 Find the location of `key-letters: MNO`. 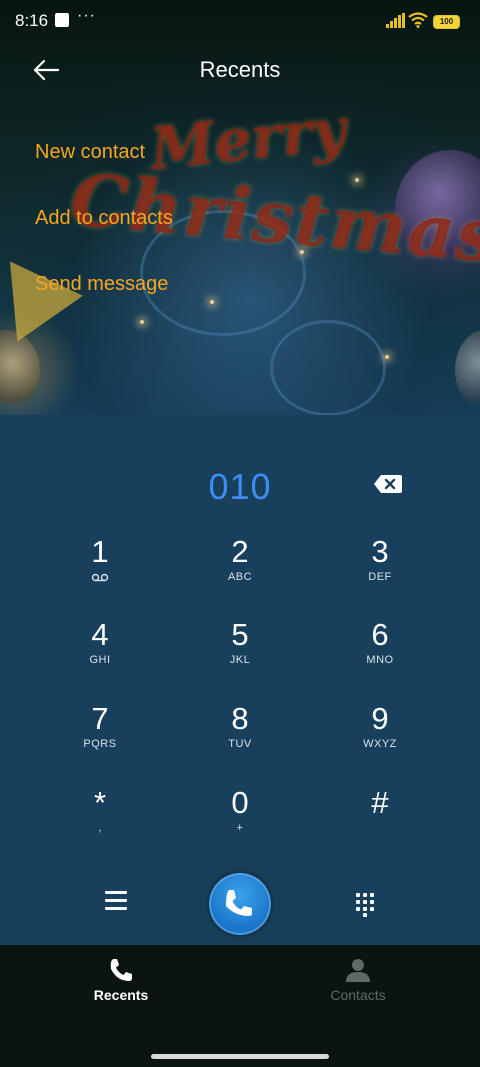

key-letters: MNO is located at coordinates (380, 660).